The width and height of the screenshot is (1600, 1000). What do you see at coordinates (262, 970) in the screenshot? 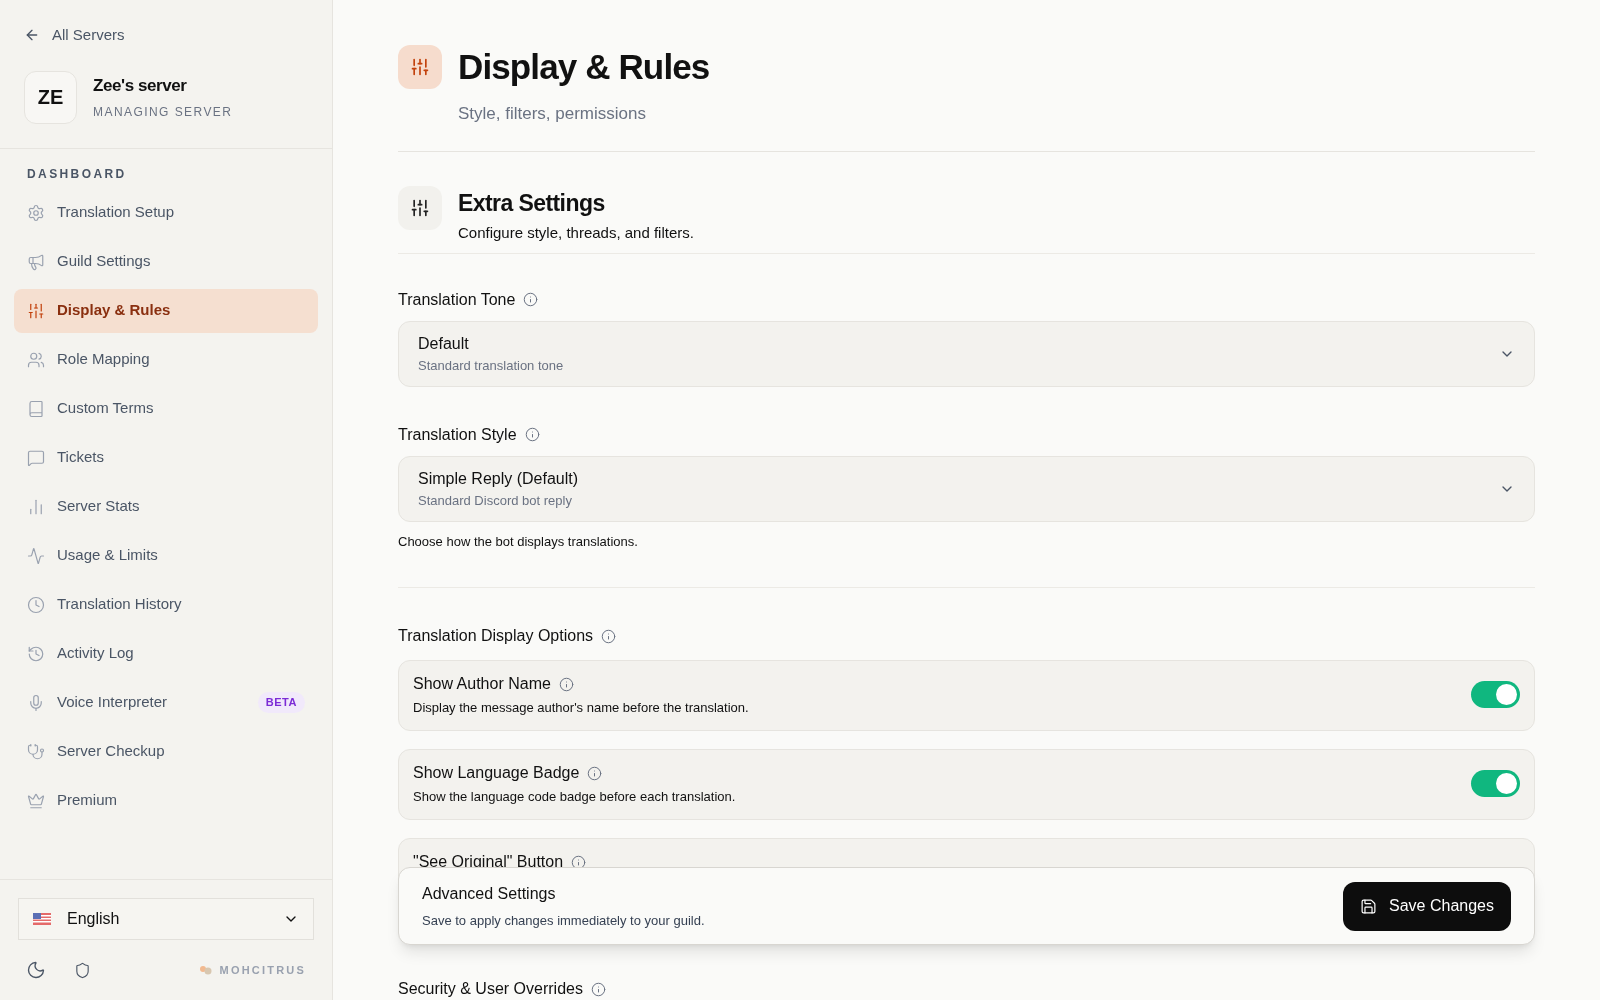
I see `brand-name: MOHCITRUS` at bounding box center [262, 970].